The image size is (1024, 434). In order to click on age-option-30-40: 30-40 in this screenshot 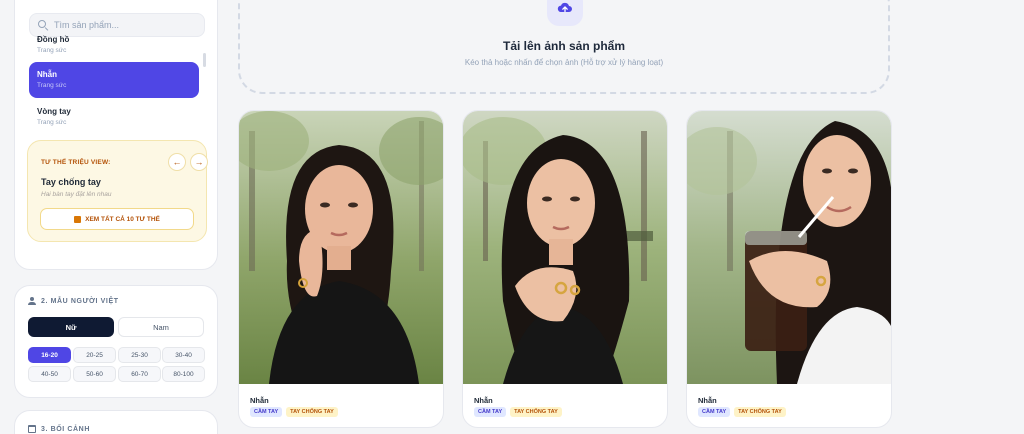, I will do `click(183, 355)`.